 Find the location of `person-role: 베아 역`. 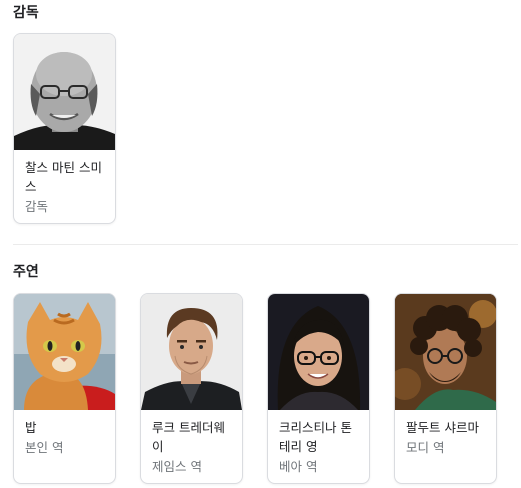

person-role: 베아 역 is located at coordinates (298, 466).